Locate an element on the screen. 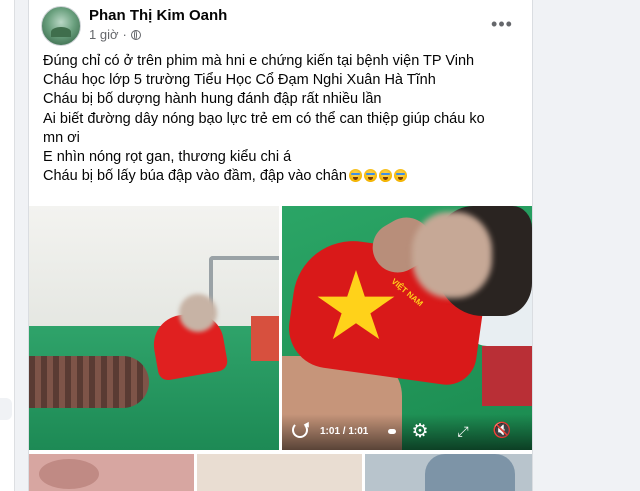  progress-handle is located at coordinates (392, 431).